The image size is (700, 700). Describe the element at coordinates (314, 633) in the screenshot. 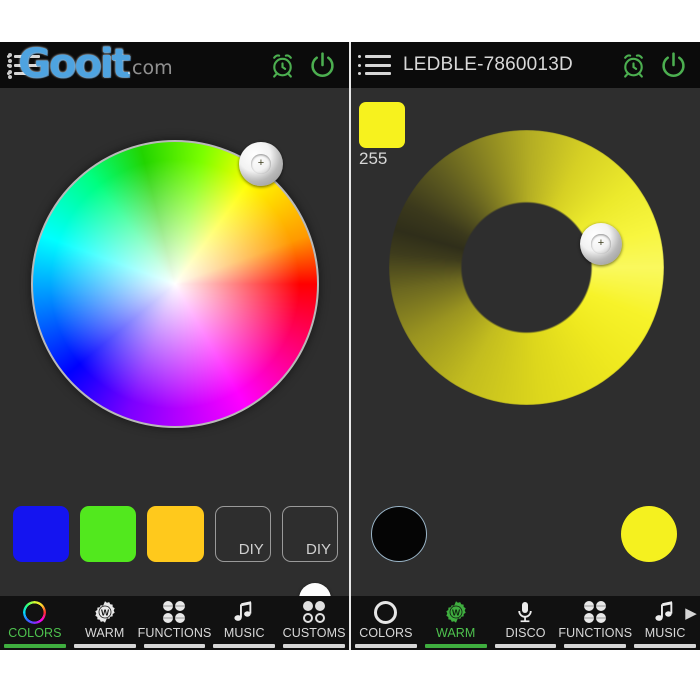

I see `tab-customs-label: CUSTOMS` at that location.